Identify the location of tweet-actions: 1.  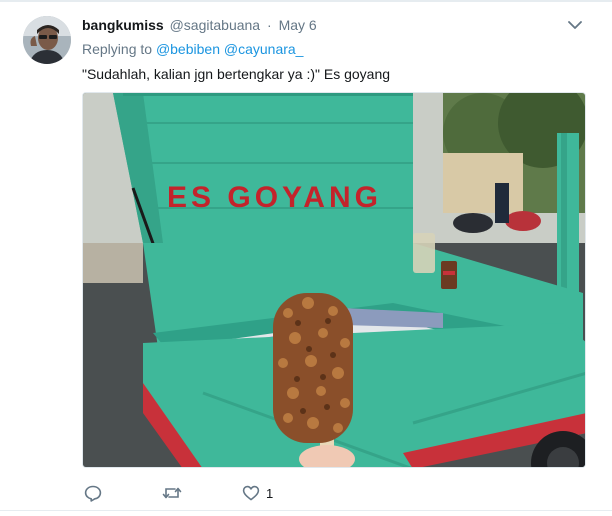
(232, 493).